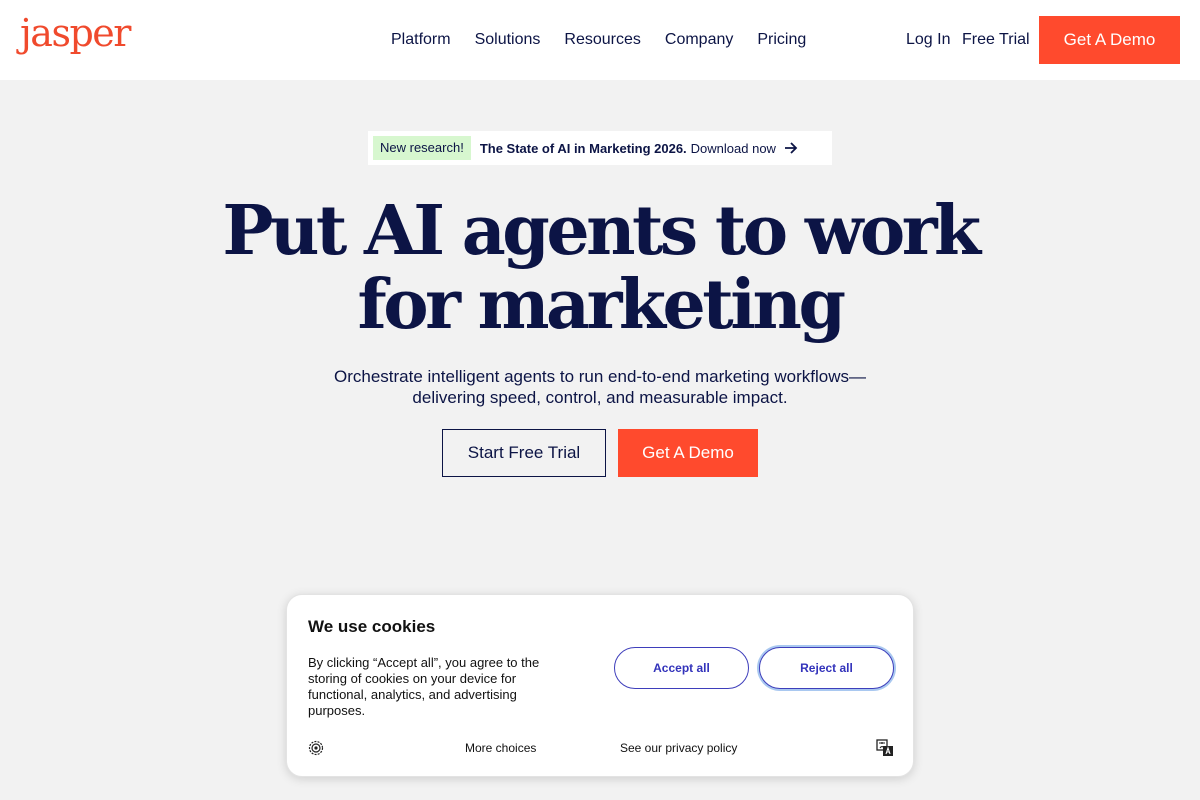 The width and height of the screenshot is (1200, 800). I want to click on announcement-title: The State of AI in Marketing 2026., so click(583, 148).